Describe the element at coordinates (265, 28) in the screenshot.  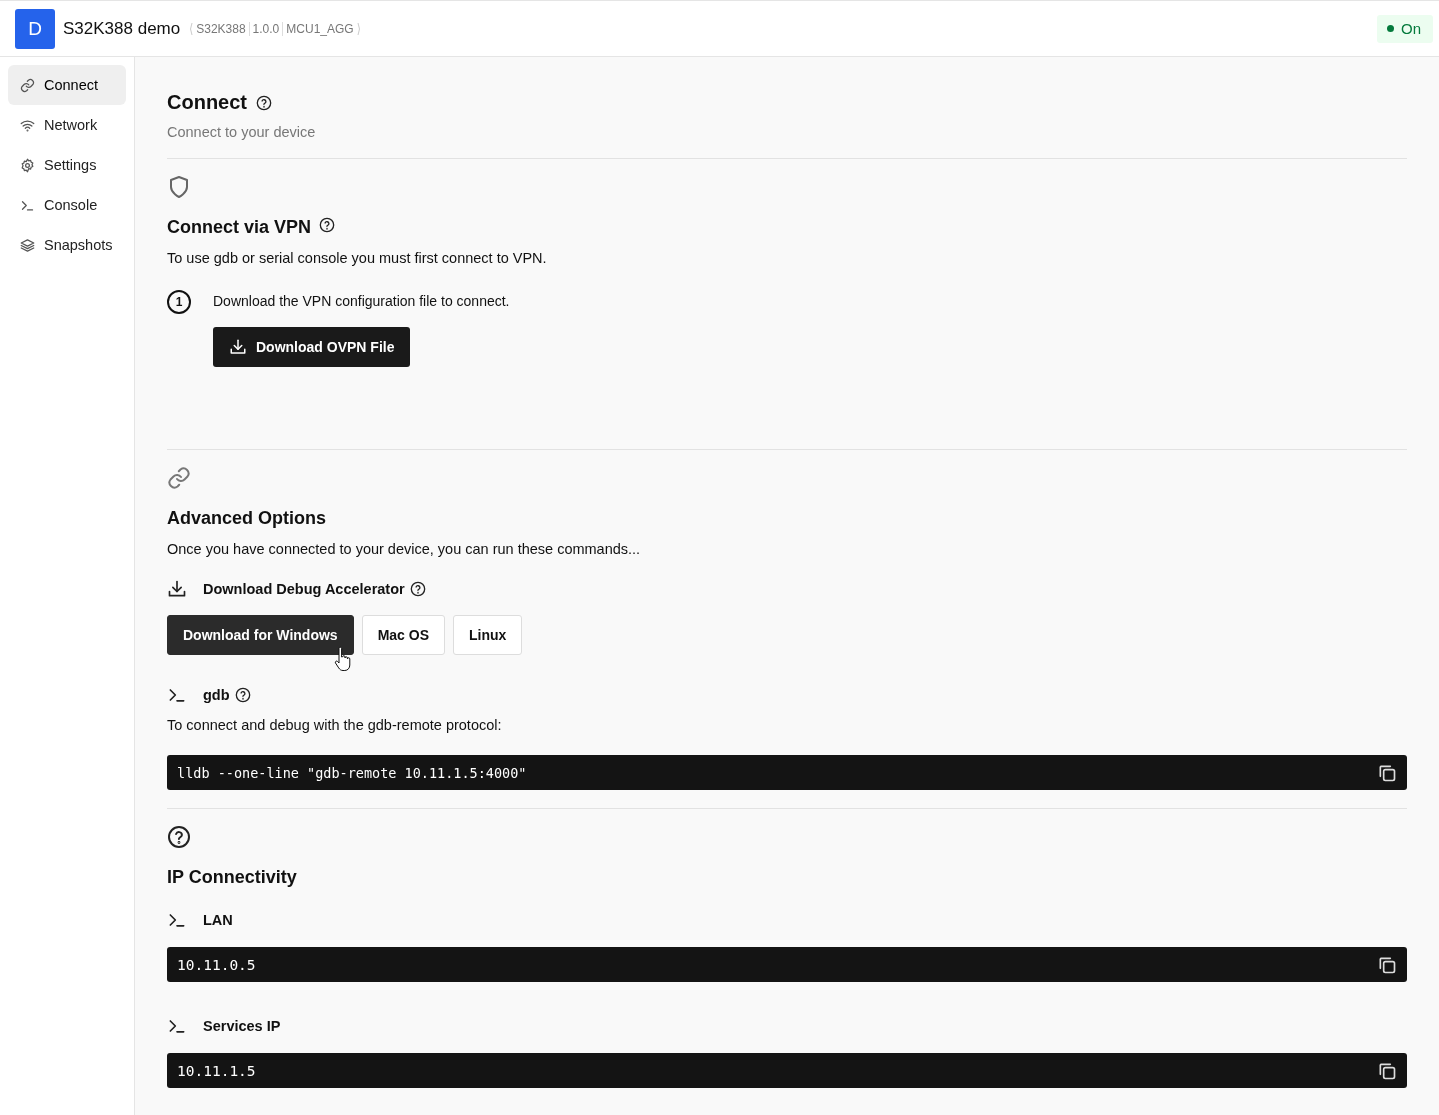
I see `device-tag: 1.0.0` at that location.